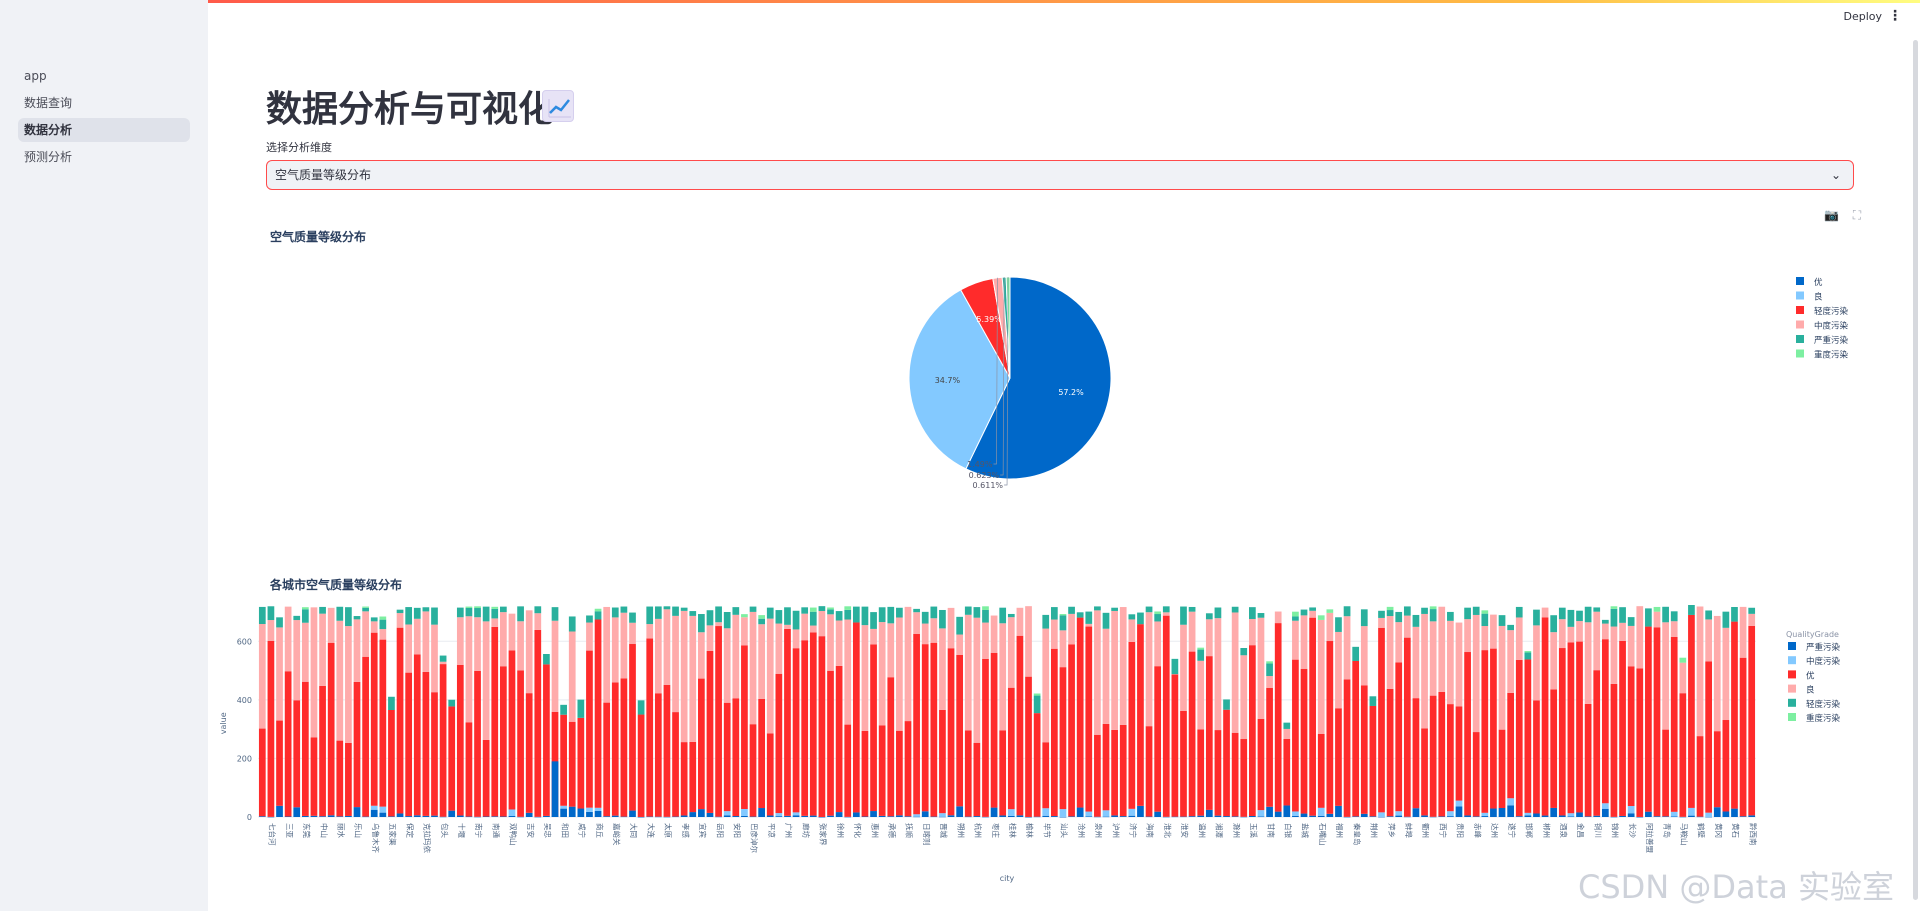 This screenshot has width=1920, height=911. Describe the element at coordinates (1800, 353) in the screenshot. I see `legend-swatch` at that location.